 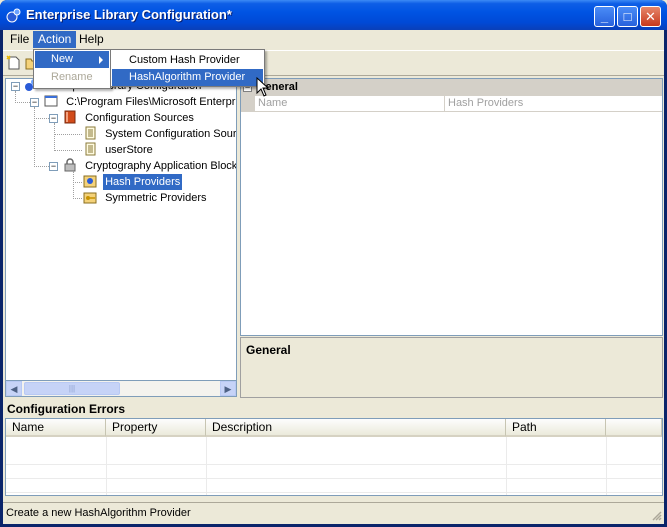 What do you see at coordinates (161, 166) in the screenshot?
I see `tree-node-label: Cryptography Application Block` at bounding box center [161, 166].